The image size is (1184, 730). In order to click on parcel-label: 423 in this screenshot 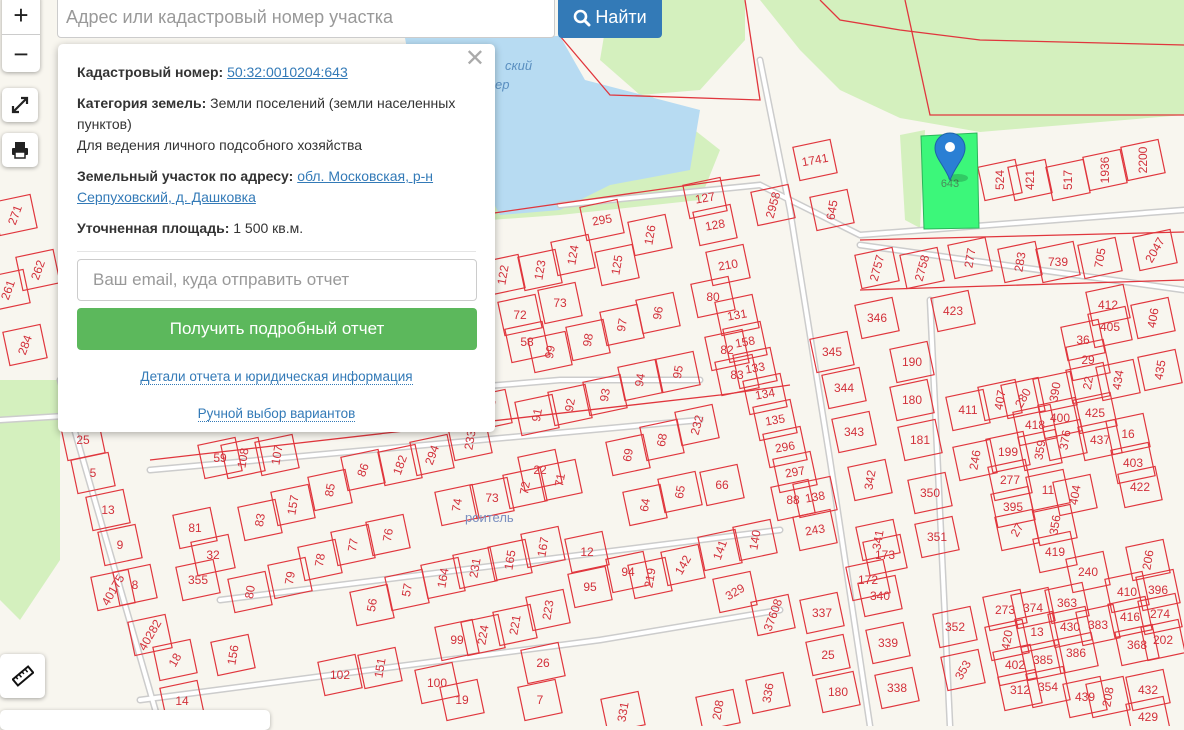, I will do `click(953, 311)`.